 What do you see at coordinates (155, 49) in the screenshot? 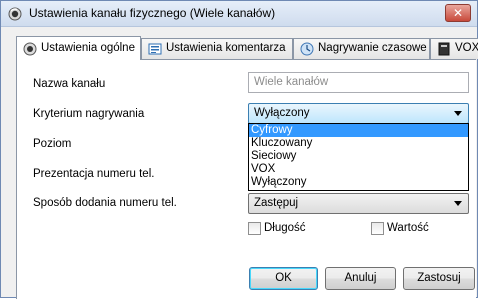
I see `comment-icon` at bounding box center [155, 49].